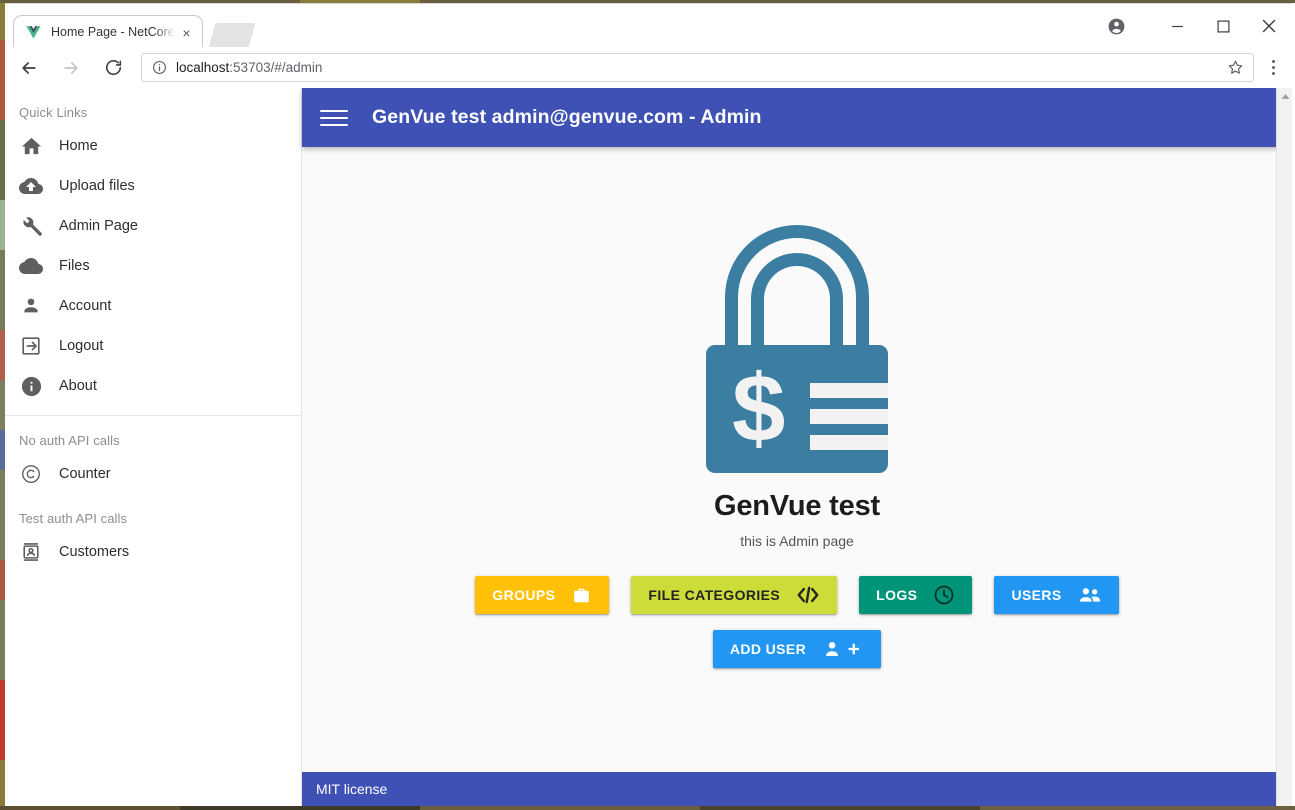  Describe the element at coordinates (97, 186) in the screenshot. I see `sidebar-item-label: Upload files` at that location.